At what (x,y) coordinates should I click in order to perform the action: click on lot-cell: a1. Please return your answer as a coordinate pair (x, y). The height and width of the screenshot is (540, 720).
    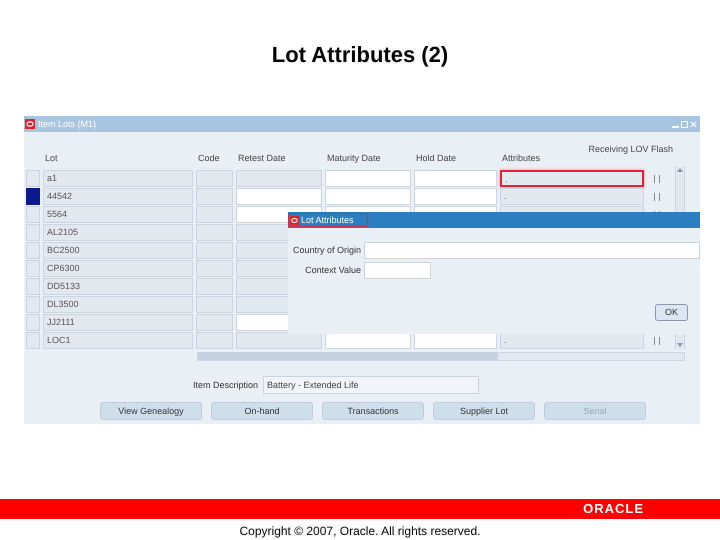
    Looking at the image, I should click on (118, 179).